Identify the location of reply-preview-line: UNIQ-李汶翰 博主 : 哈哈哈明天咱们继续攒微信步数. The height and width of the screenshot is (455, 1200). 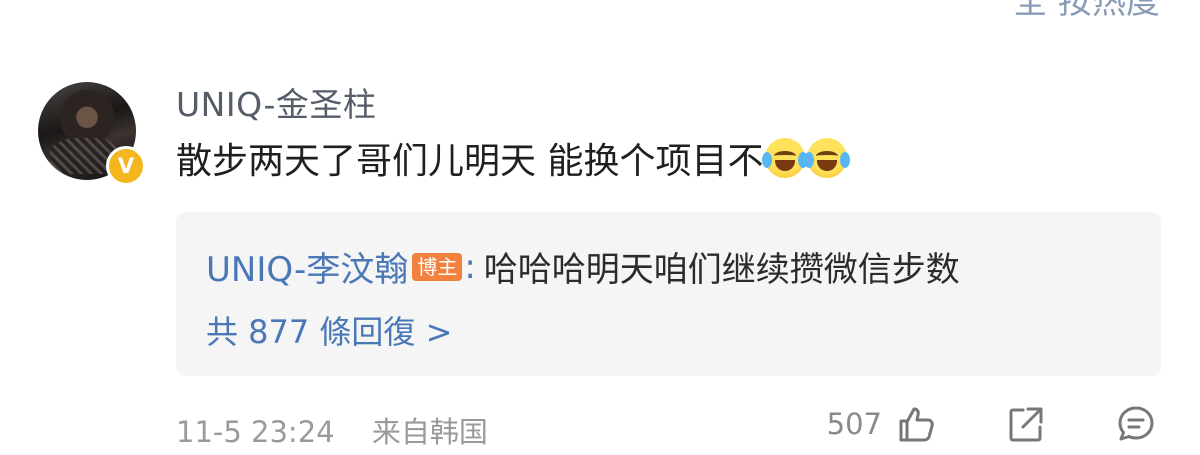
(583, 266).